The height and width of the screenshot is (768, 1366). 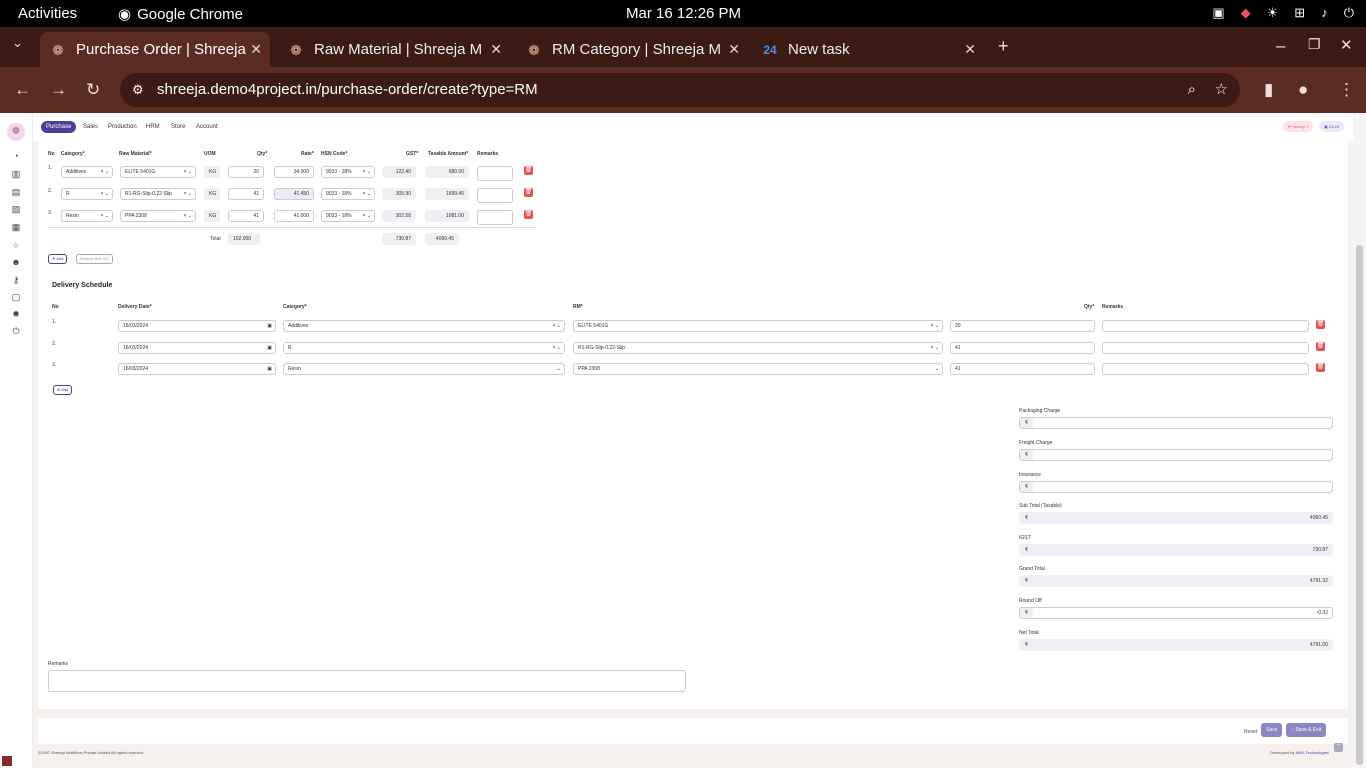 What do you see at coordinates (16, 331) in the screenshot?
I see `logout-icon: ⏻` at bounding box center [16, 331].